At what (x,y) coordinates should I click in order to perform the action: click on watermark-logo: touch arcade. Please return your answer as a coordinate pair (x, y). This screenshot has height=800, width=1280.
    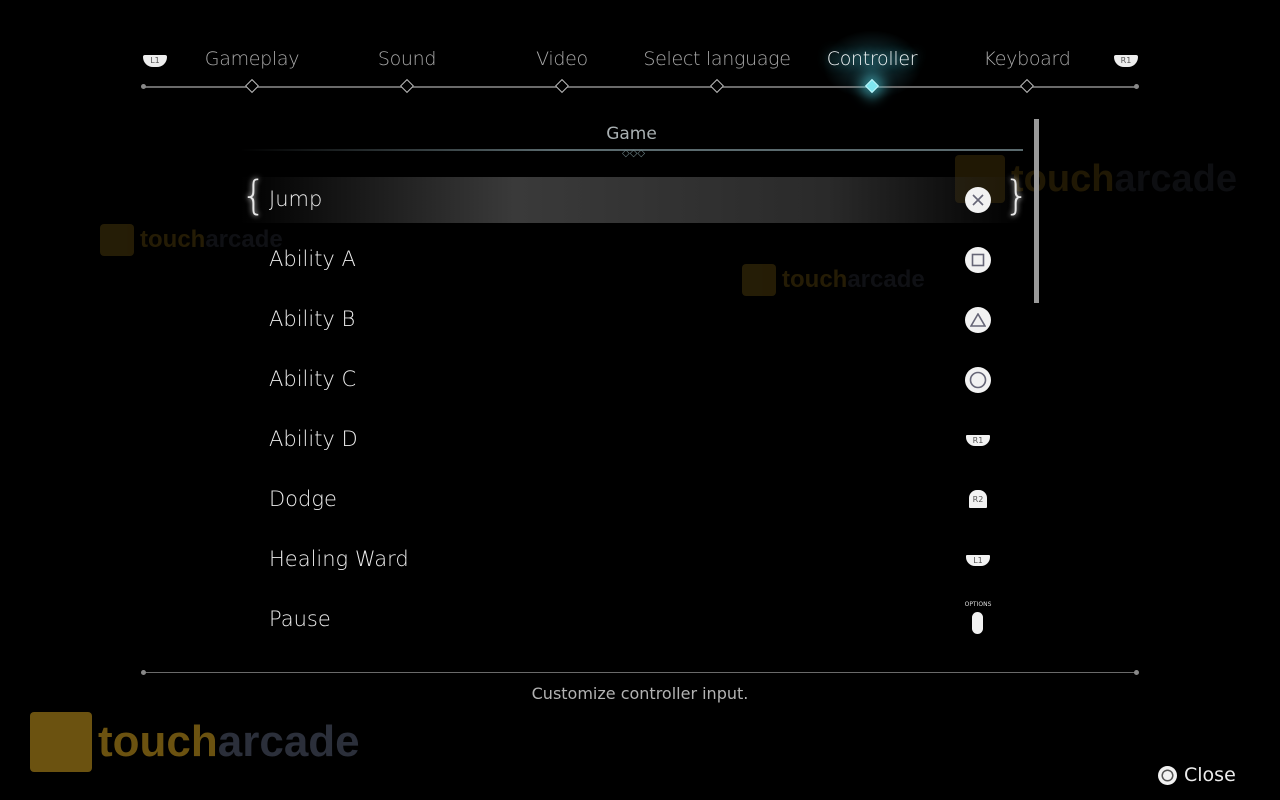
    Looking at the image, I should click on (195, 742).